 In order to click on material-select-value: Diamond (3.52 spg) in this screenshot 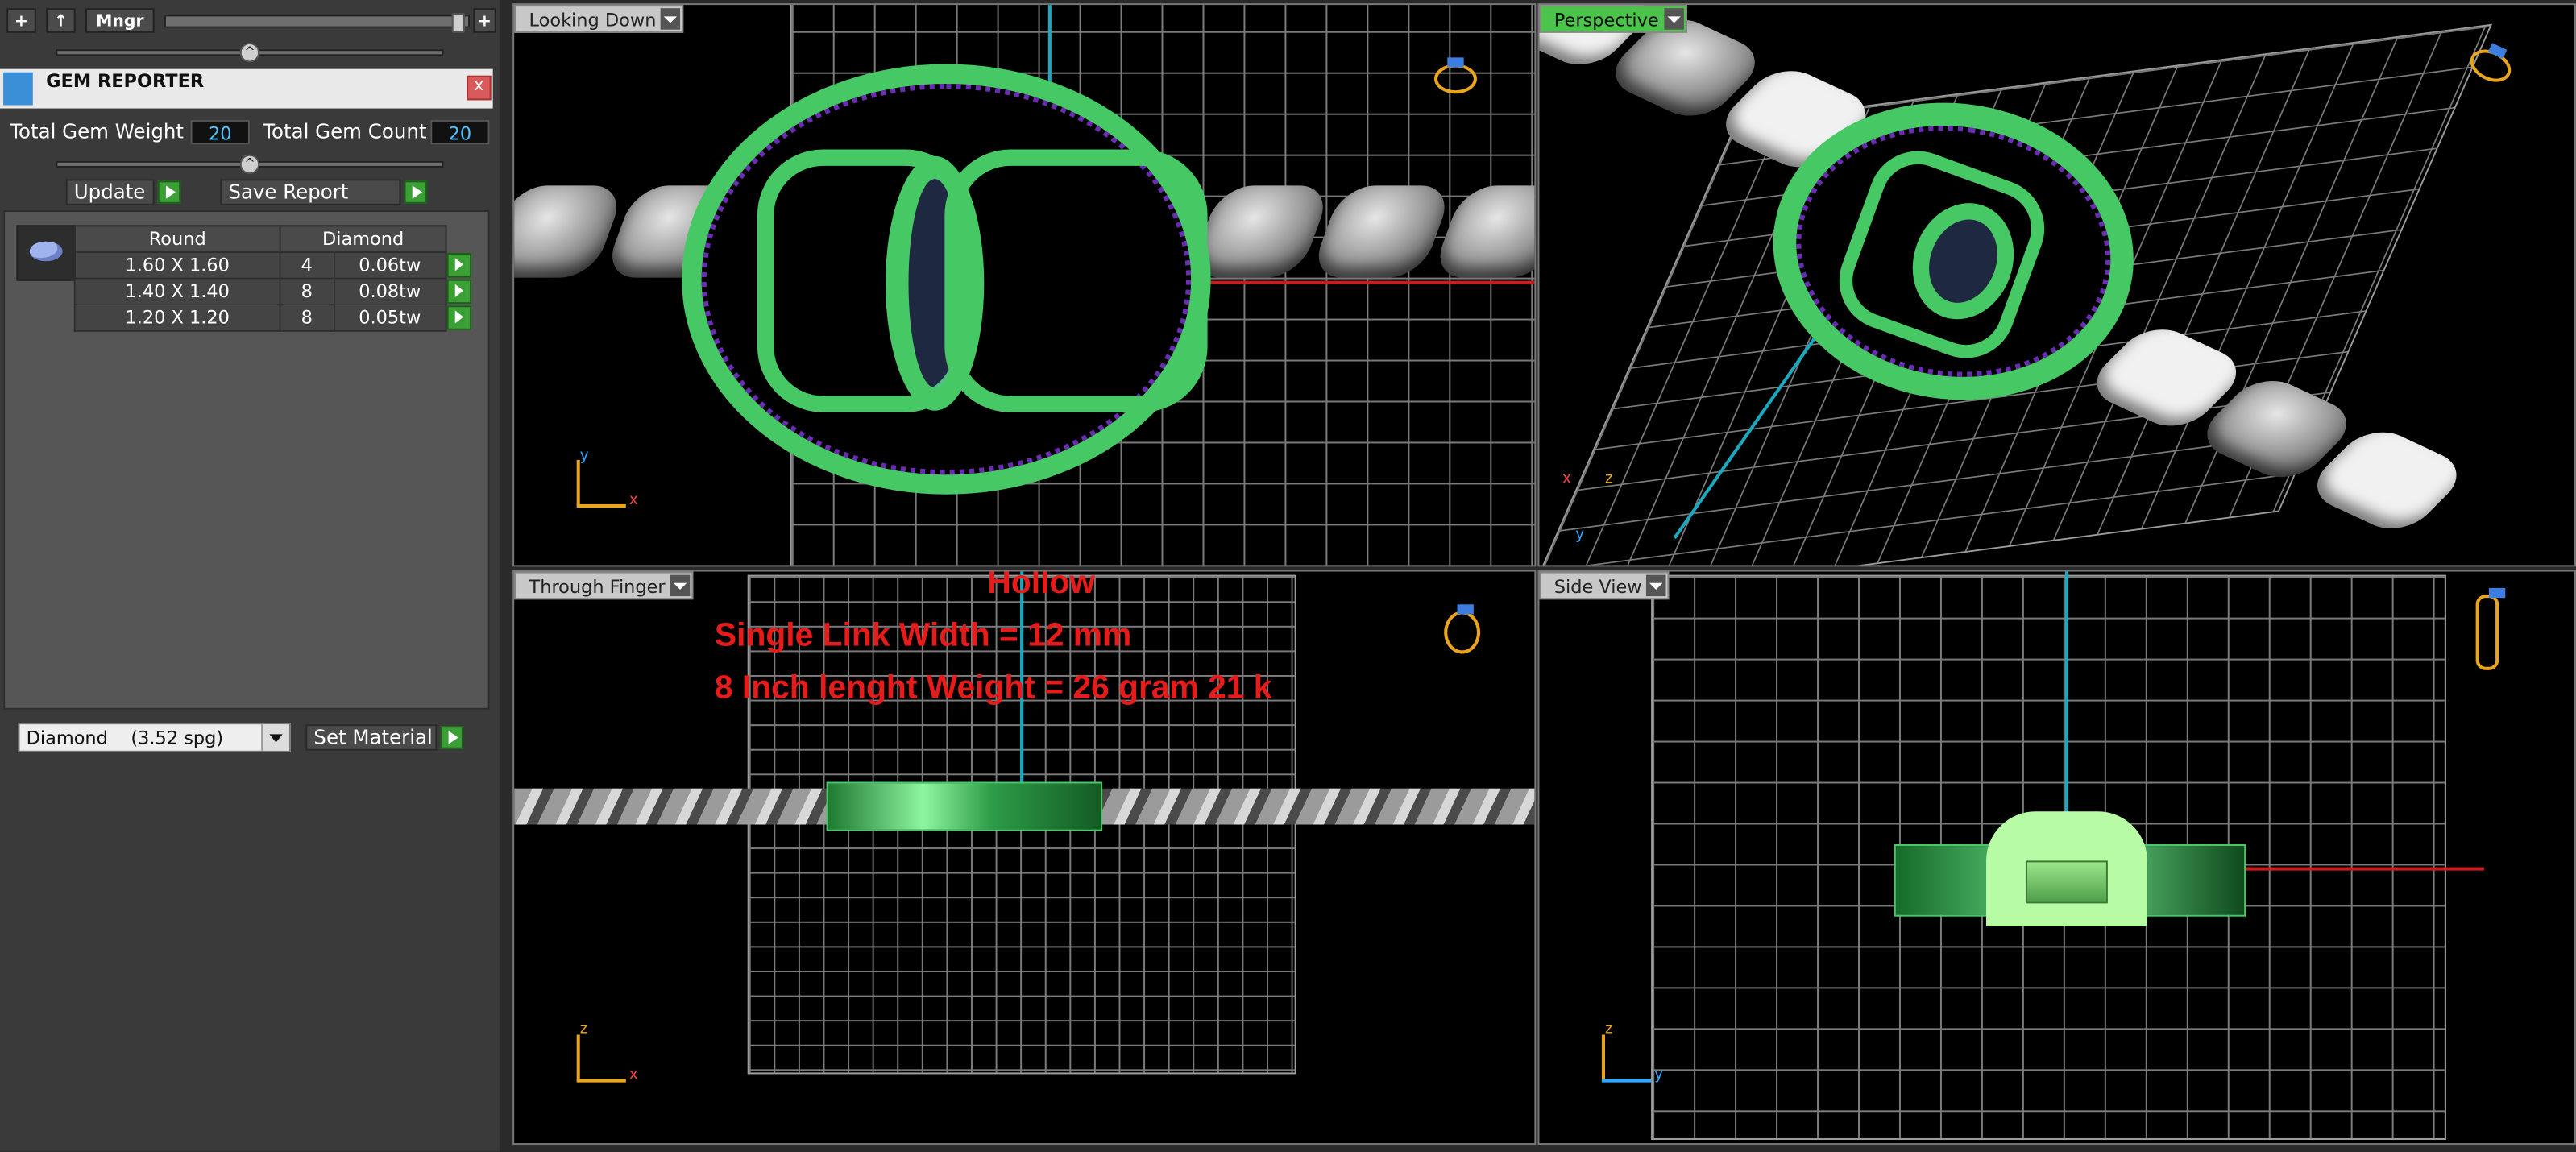, I will do `click(125, 738)`.